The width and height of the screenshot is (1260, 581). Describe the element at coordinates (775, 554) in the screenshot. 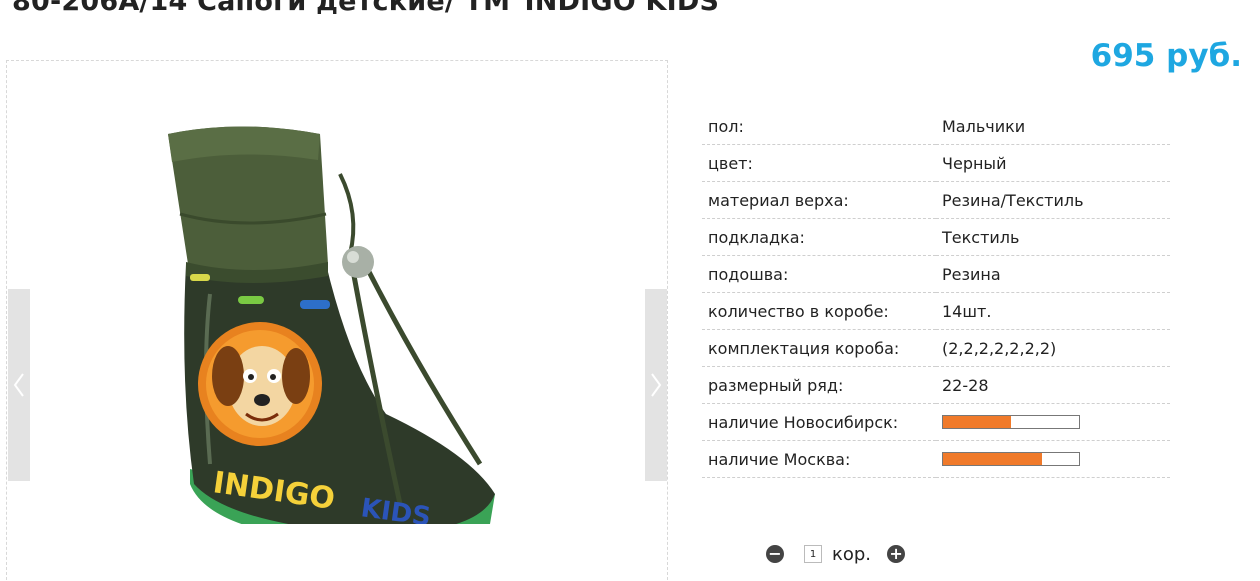

I see `decrement-button: −` at that location.